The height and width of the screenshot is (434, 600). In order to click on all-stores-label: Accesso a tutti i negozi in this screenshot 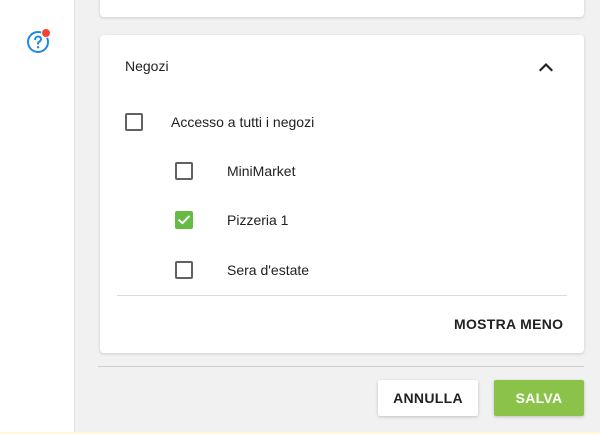, I will do `click(243, 122)`.